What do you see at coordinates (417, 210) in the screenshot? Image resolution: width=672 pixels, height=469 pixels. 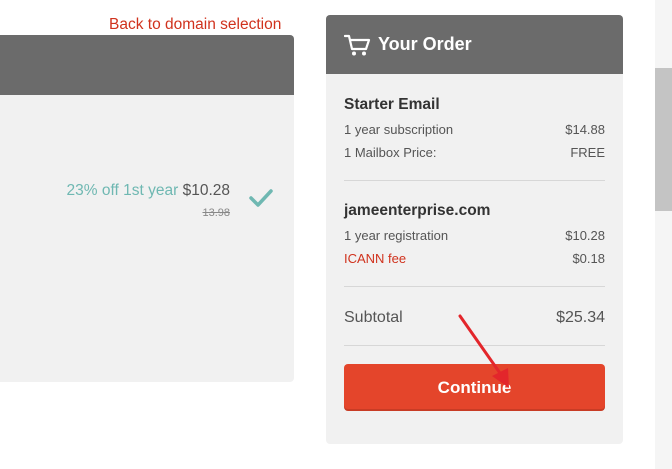 I see `item-name: jameenterprise.com` at bounding box center [417, 210].